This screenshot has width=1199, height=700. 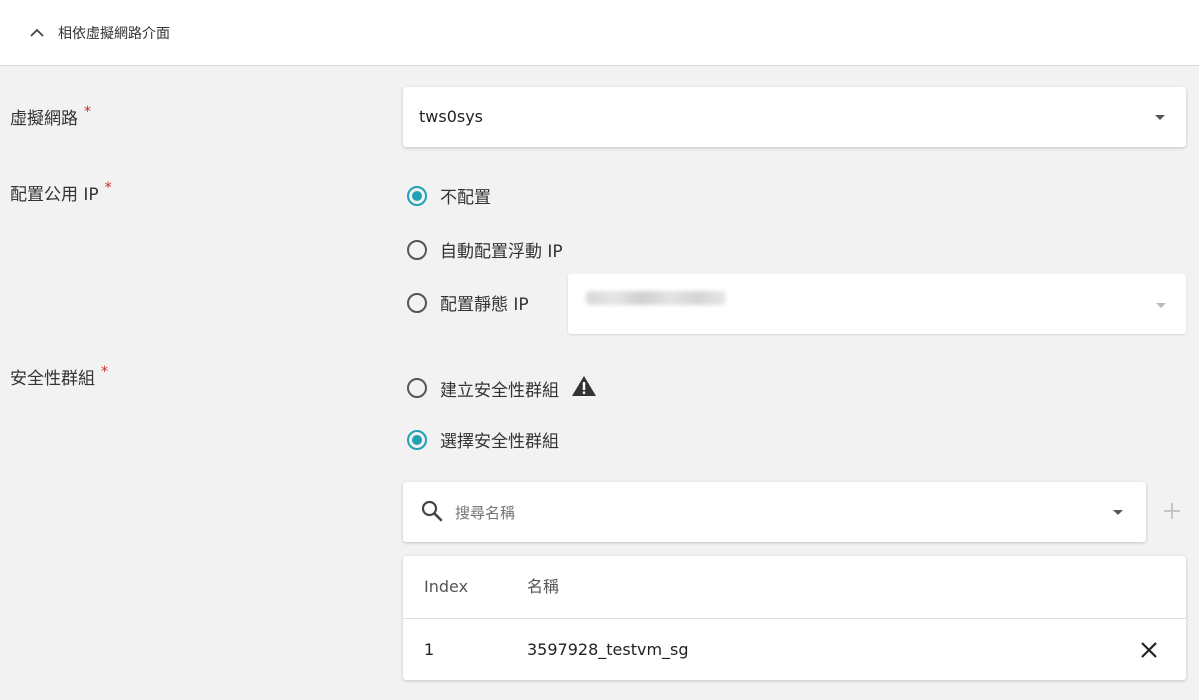 What do you see at coordinates (37, 32) in the screenshot?
I see `chevron-up-icon` at bounding box center [37, 32].